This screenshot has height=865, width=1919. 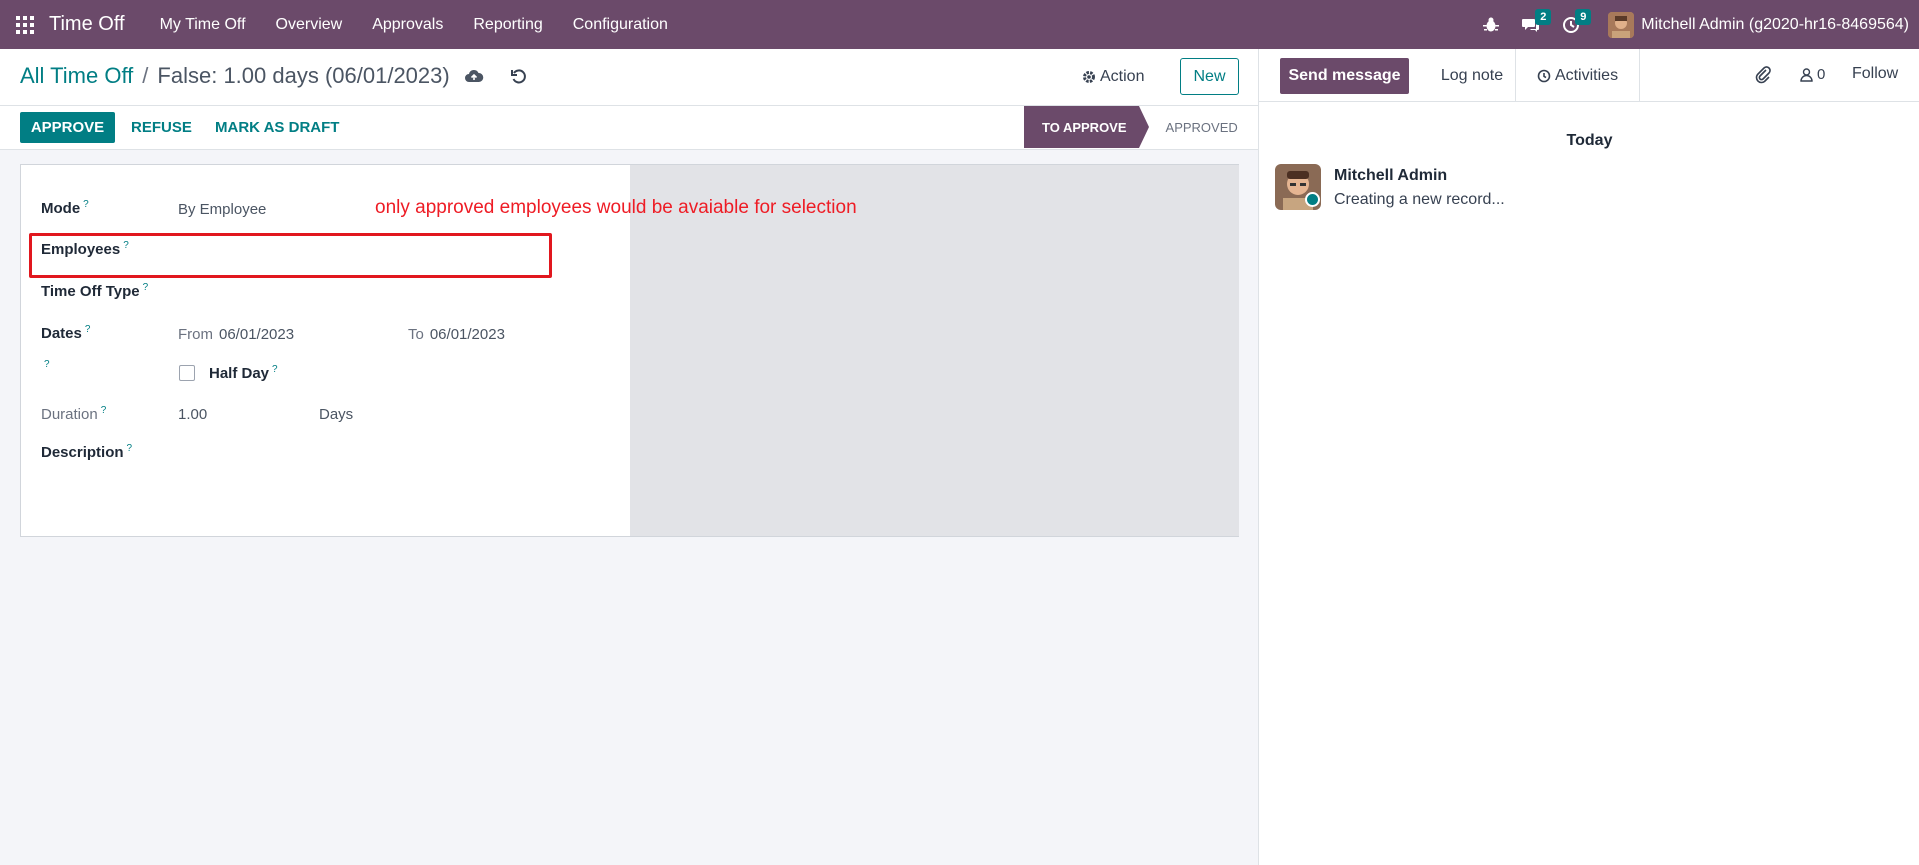 I want to click on mode-value: By Employee, so click(x=222, y=209).